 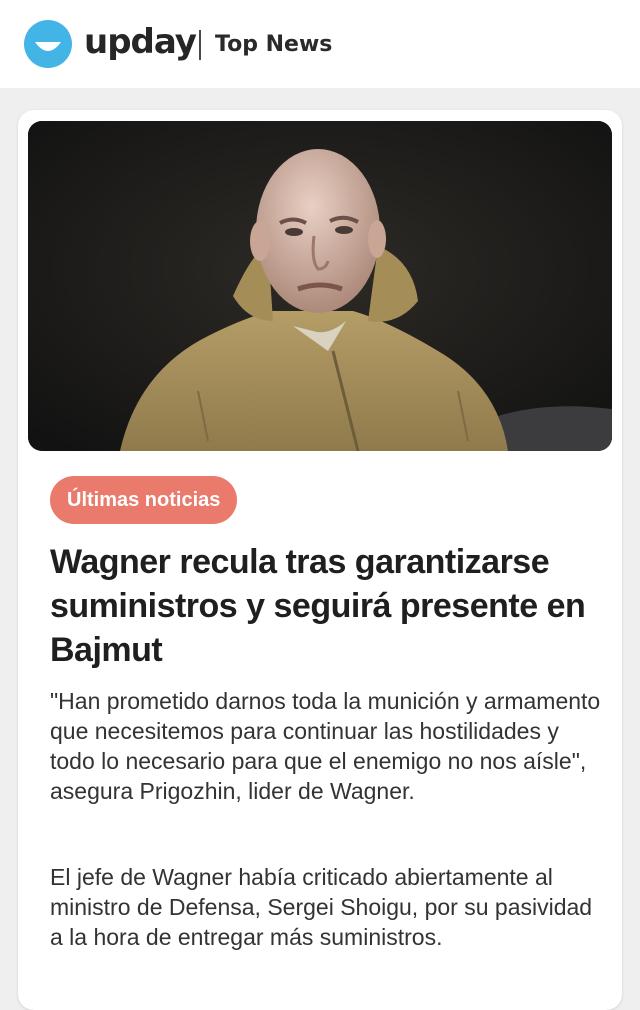 What do you see at coordinates (144, 500) in the screenshot?
I see `category-tag: Últimas noticias` at bounding box center [144, 500].